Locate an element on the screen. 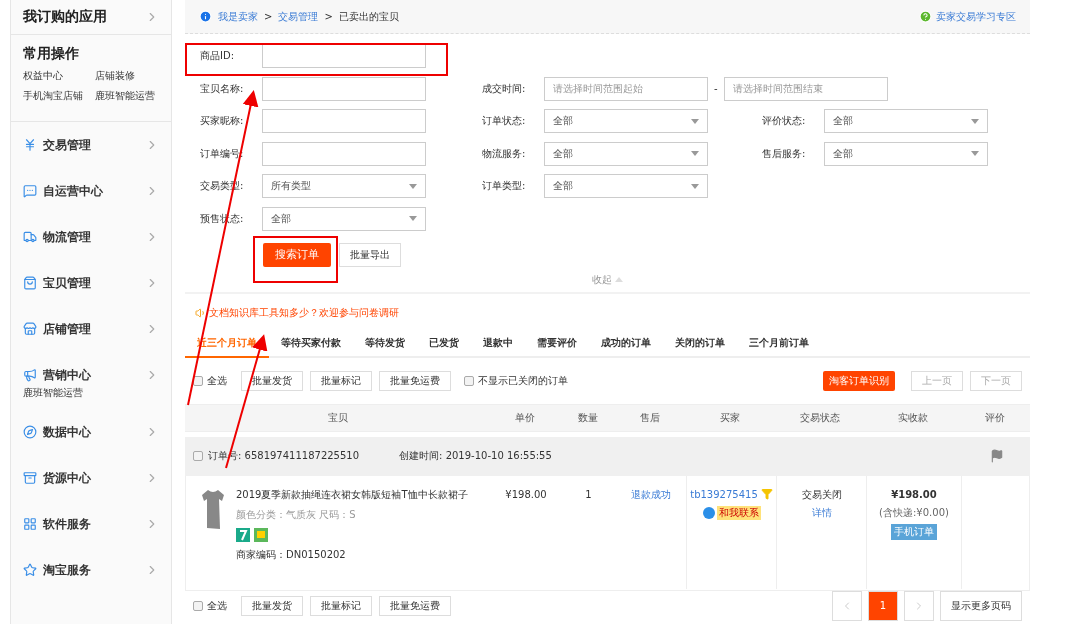 Image resolution: width=1080 pixels, height=624 pixels. order-tab: 退款中 is located at coordinates (498, 344).